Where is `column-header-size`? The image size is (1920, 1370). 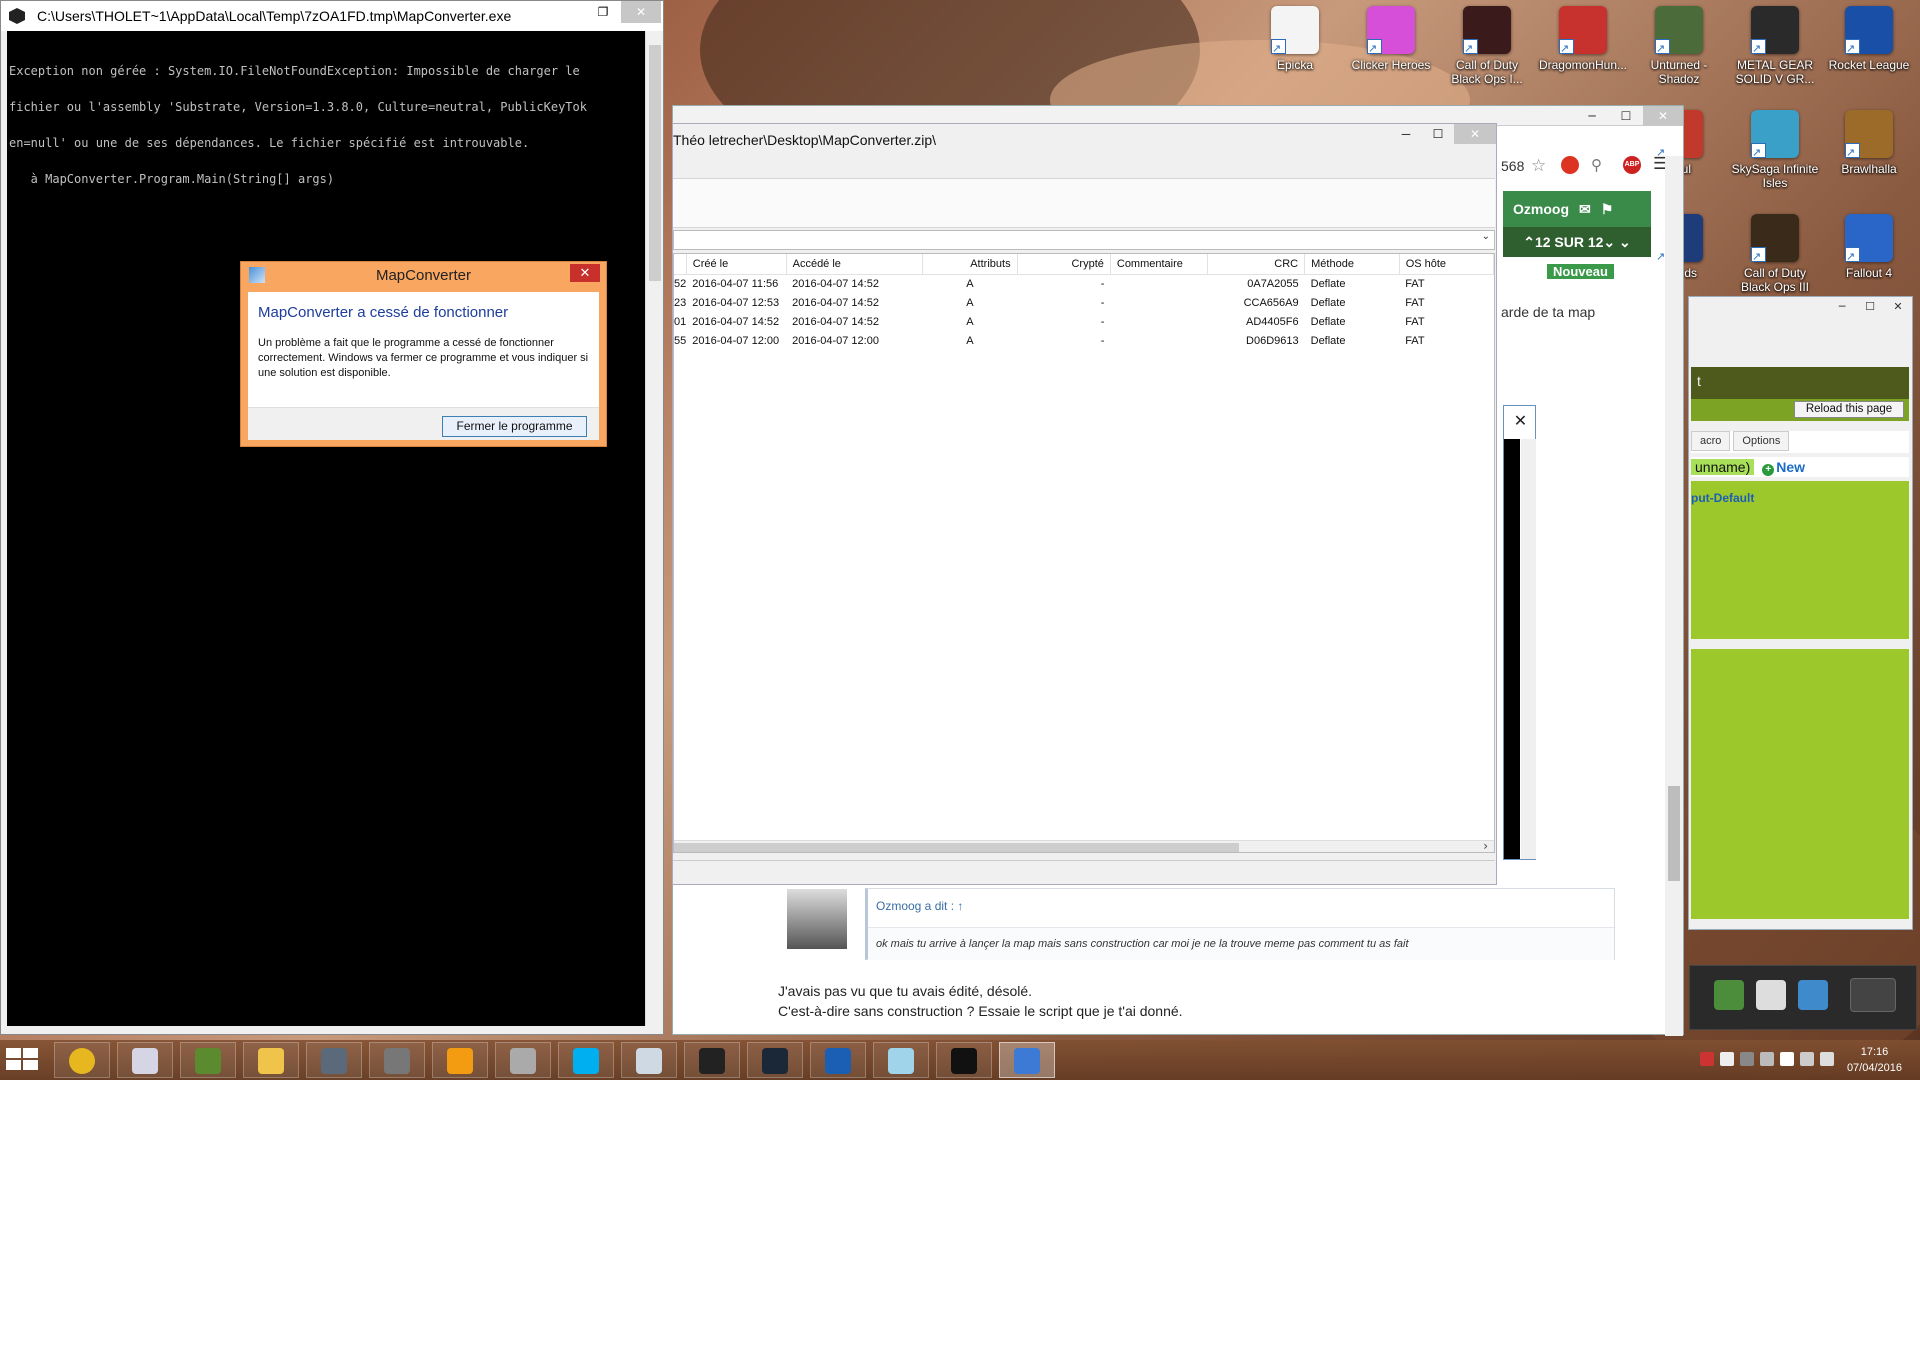 column-header-size is located at coordinates (680, 264).